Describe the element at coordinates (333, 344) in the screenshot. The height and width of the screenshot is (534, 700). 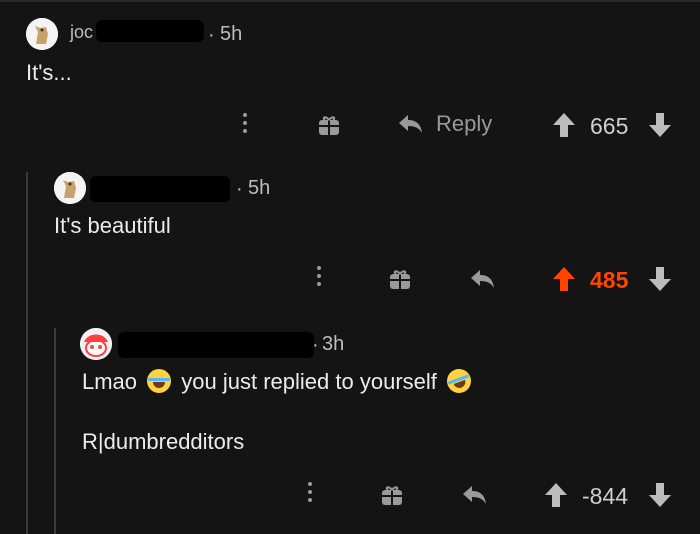
I see `comment-age: 3h` at that location.